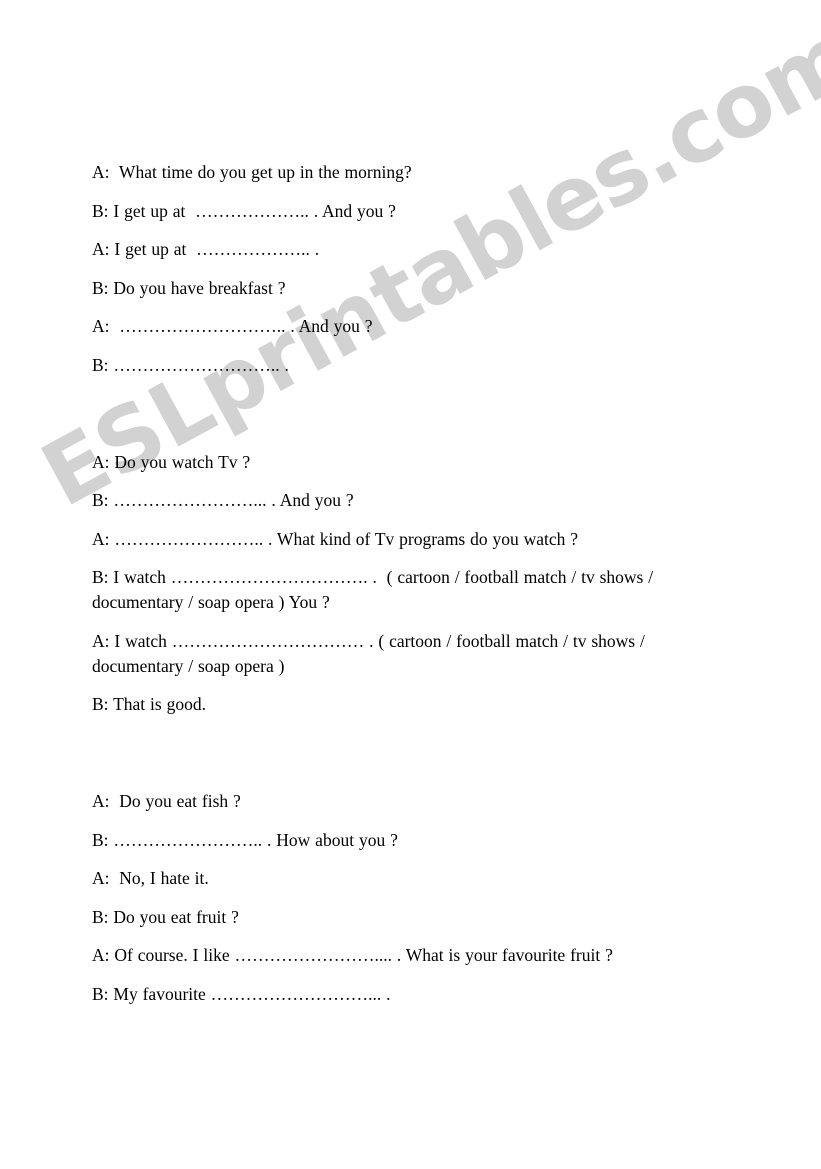  Describe the element at coordinates (165, 916) in the screenshot. I see `dialogue-line: B: Do you eat fruit ?` at that location.